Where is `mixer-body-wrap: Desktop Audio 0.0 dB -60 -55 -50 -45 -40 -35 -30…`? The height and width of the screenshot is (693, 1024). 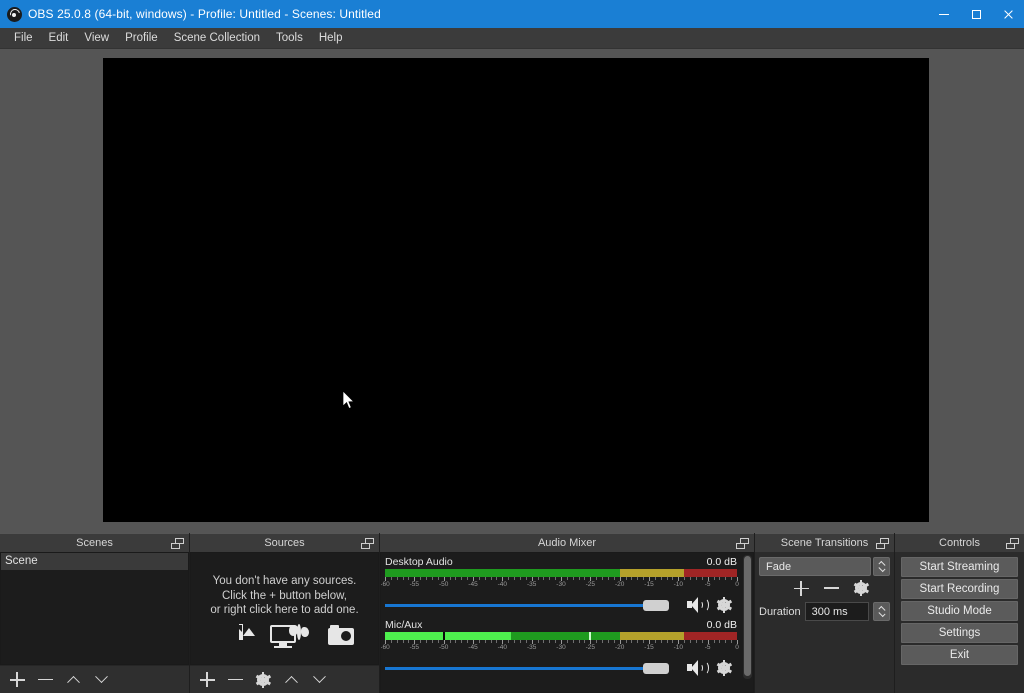 mixer-body-wrap: Desktop Audio 0.0 dB -60 -55 -50 -45 -40 -35 -30… is located at coordinates (567, 622).